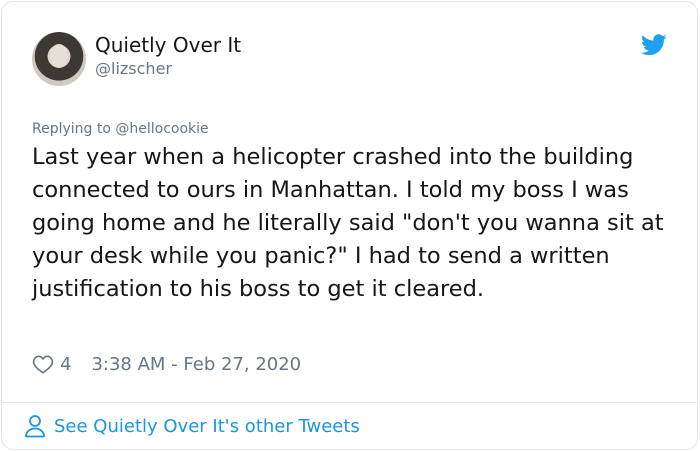  I want to click on replying-mention: @hellocookie, so click(161, 129).